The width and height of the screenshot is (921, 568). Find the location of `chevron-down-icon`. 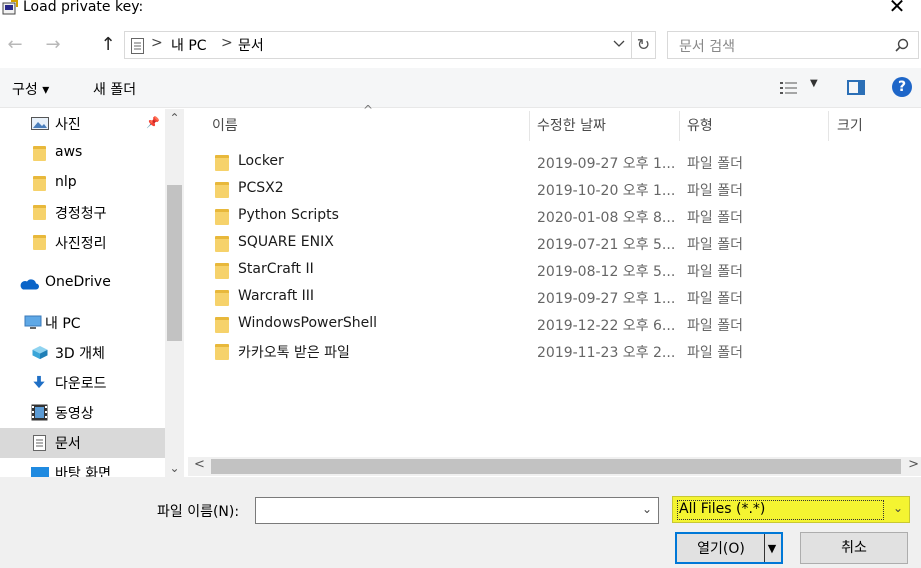

chevron-down-icon is located at coordinates (619, 43).